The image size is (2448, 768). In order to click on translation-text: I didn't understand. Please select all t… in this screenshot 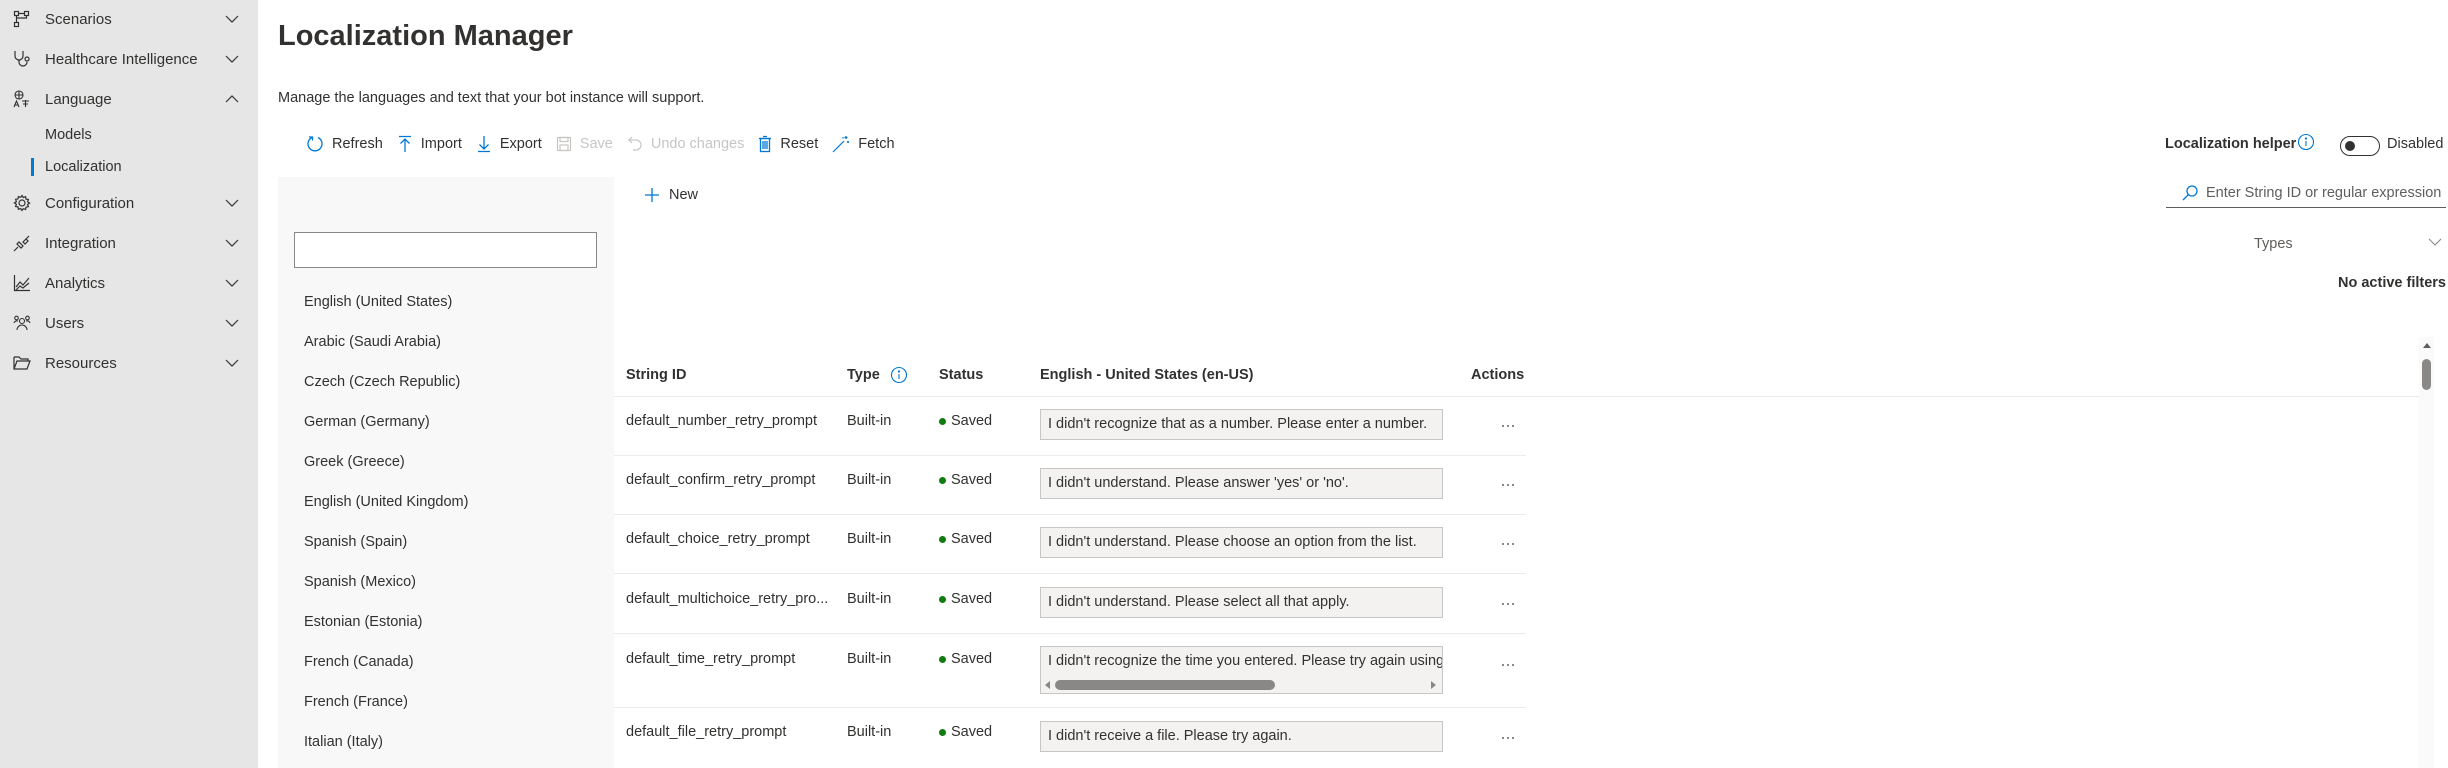, I will do `click(1199, 602)`.